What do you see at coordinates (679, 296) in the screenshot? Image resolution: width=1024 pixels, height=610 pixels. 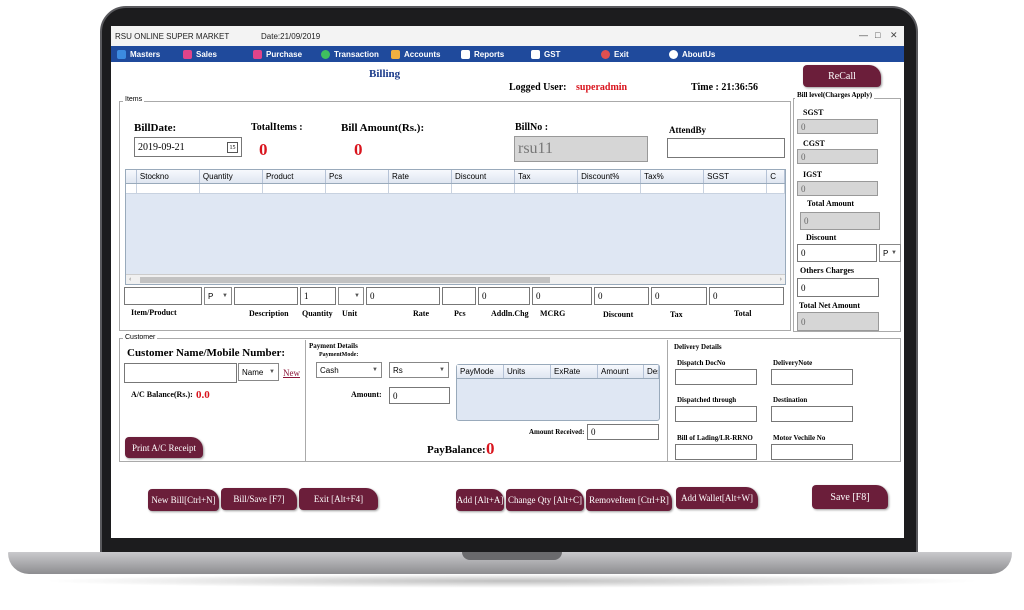 I see `tax-input: 0` at bounding box center [679, 296].